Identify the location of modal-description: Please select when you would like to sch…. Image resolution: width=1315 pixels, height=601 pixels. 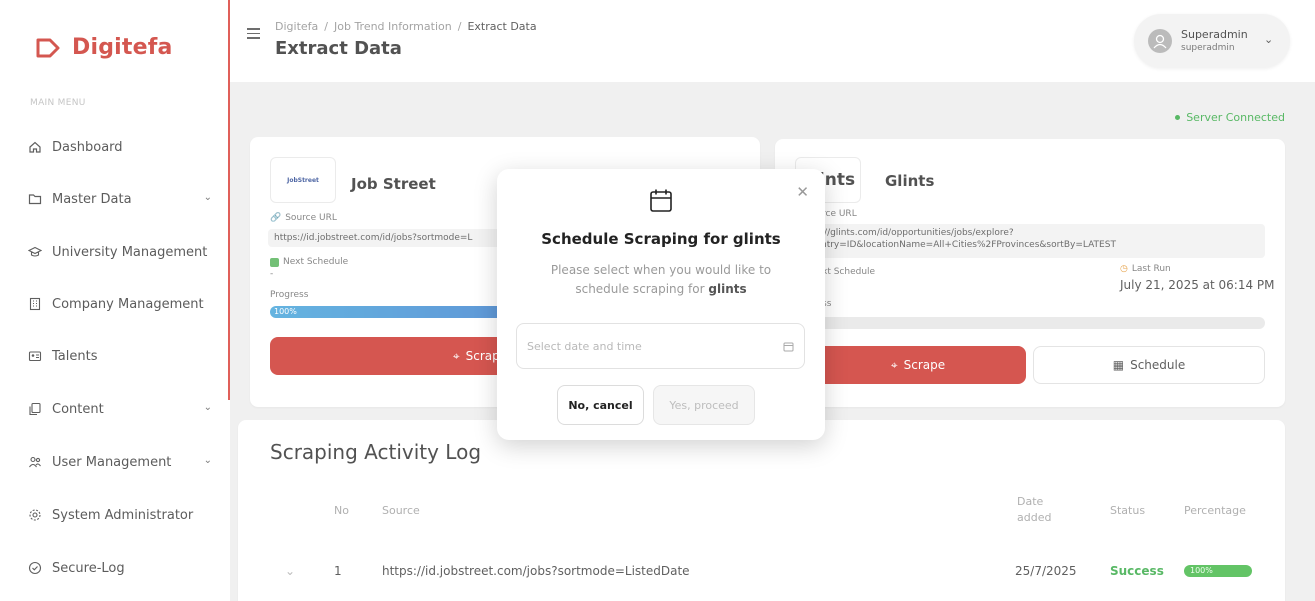
(661, 280).